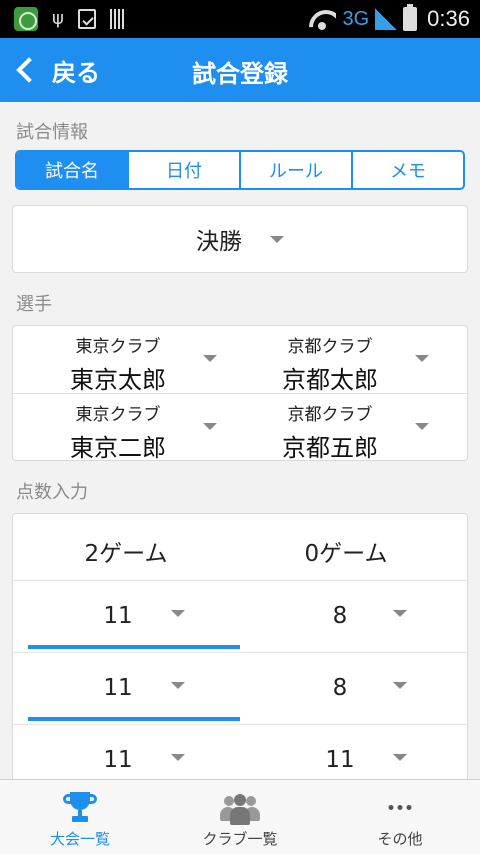 This screenshot has height=854, width=480. Describe the element at coordinates (330, 380) in the screenshot. I see `player-name: 京都太郎` at that location.